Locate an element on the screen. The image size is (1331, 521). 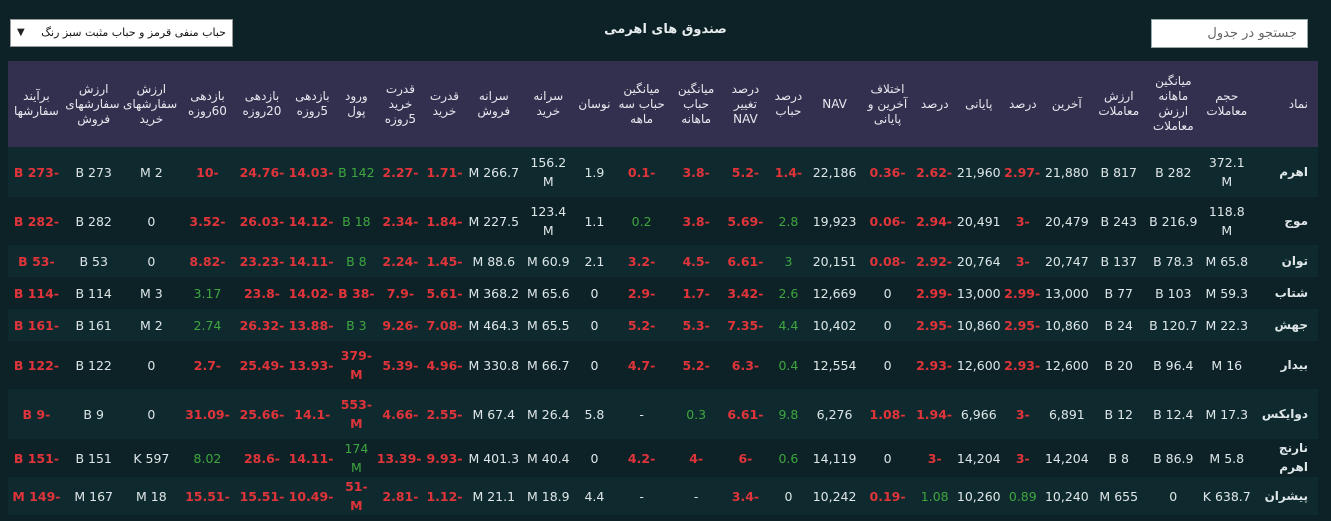
table-cell: 65.5 M is located at coordinates (548, 325).